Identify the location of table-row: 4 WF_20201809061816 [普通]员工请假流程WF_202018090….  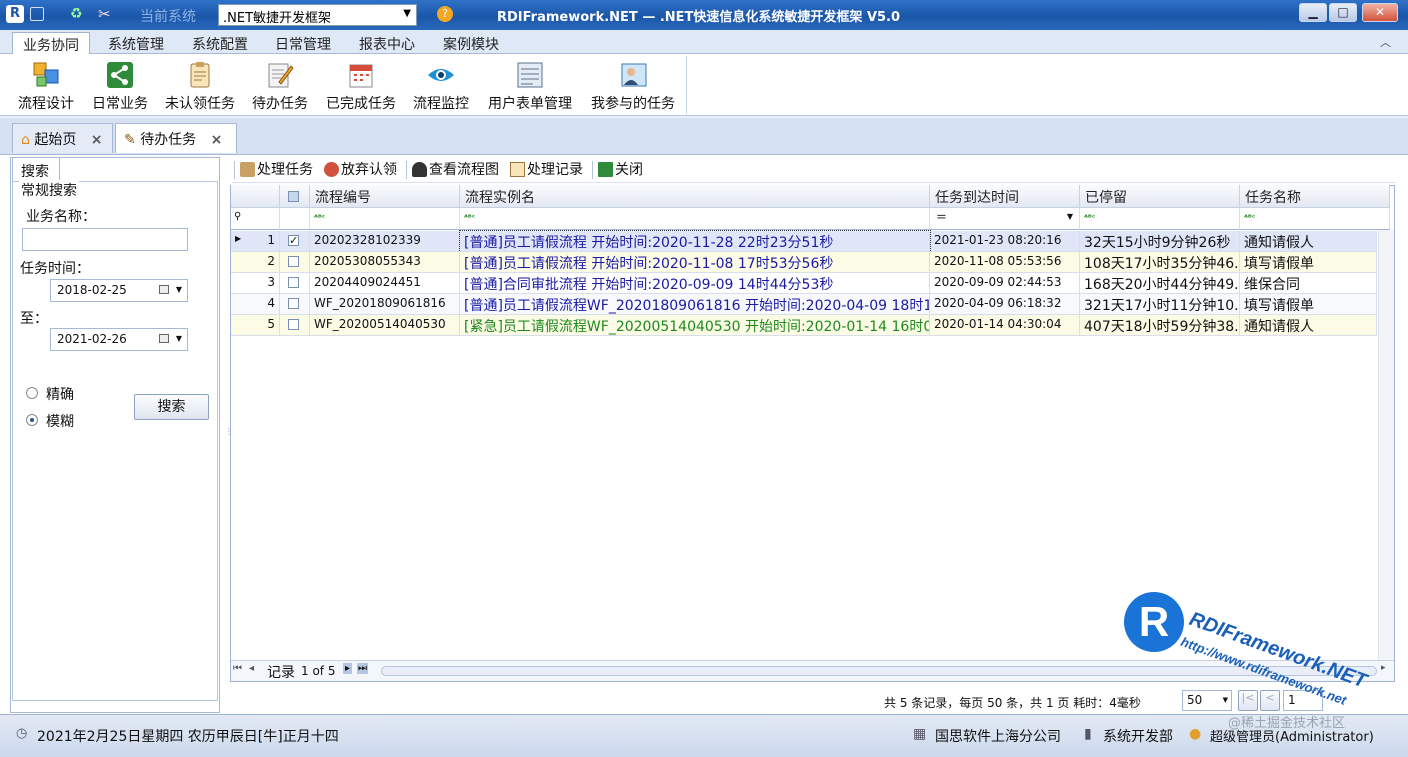
(804, 304).